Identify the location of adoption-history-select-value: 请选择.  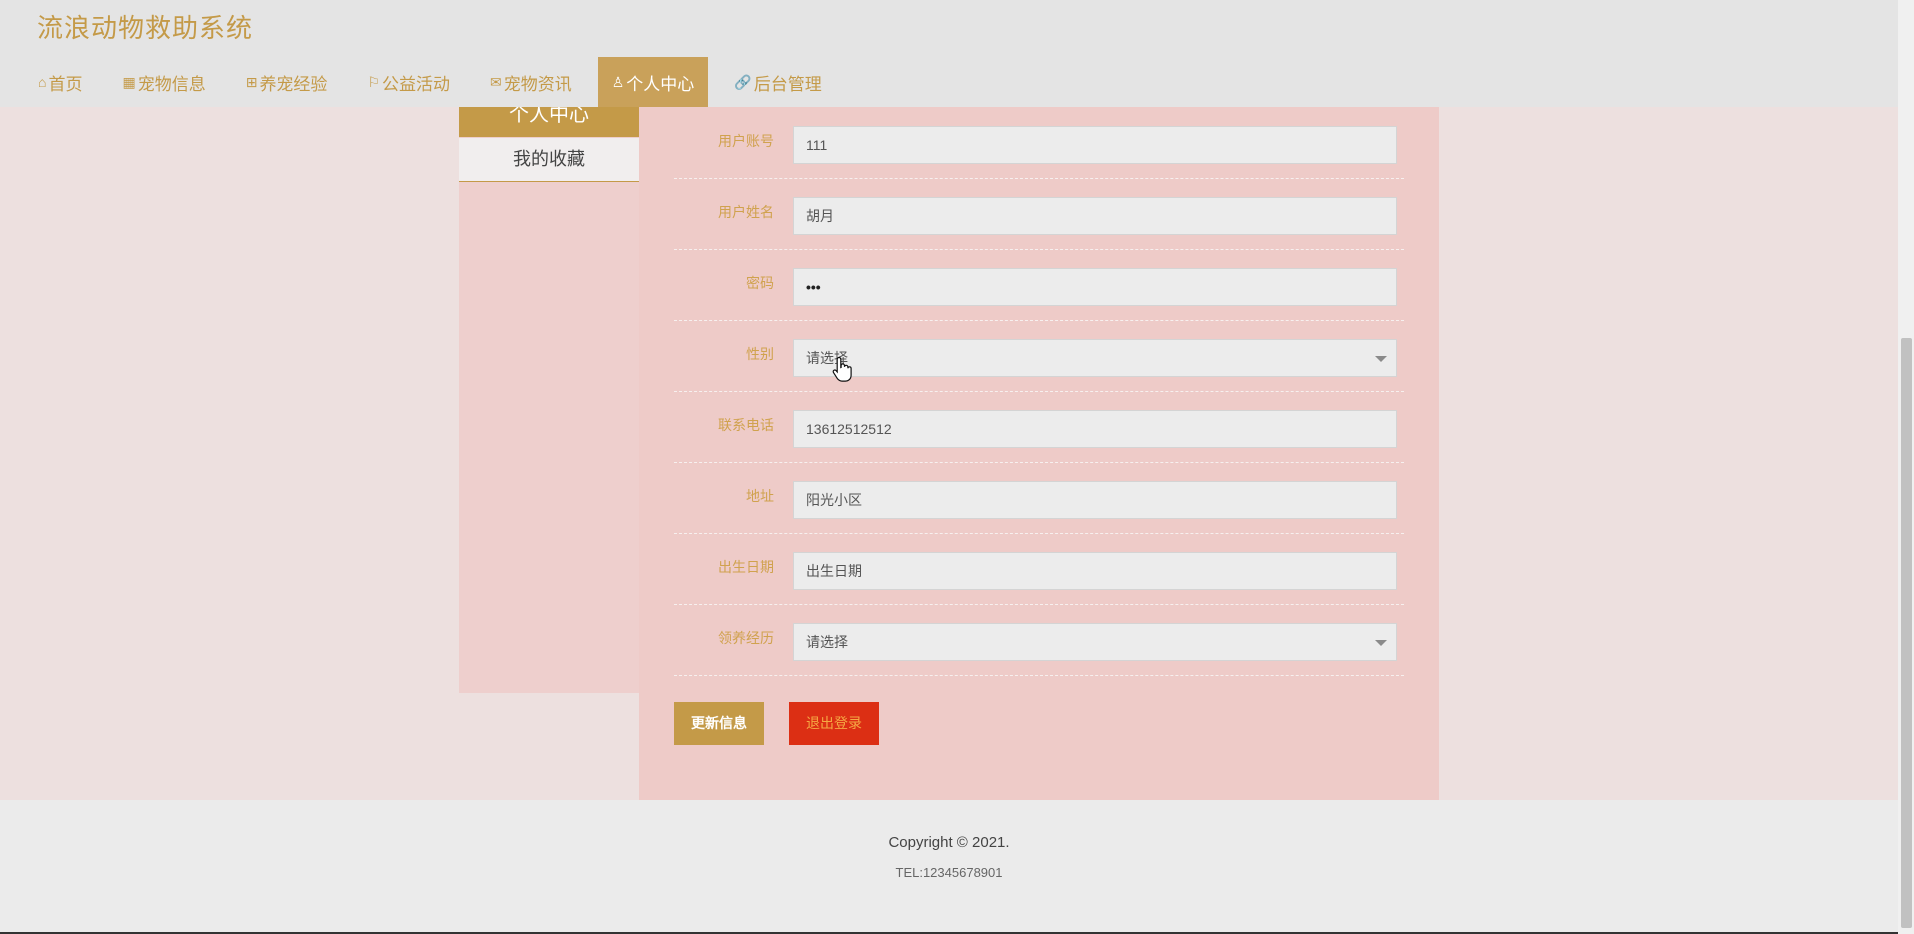
(827, 642).